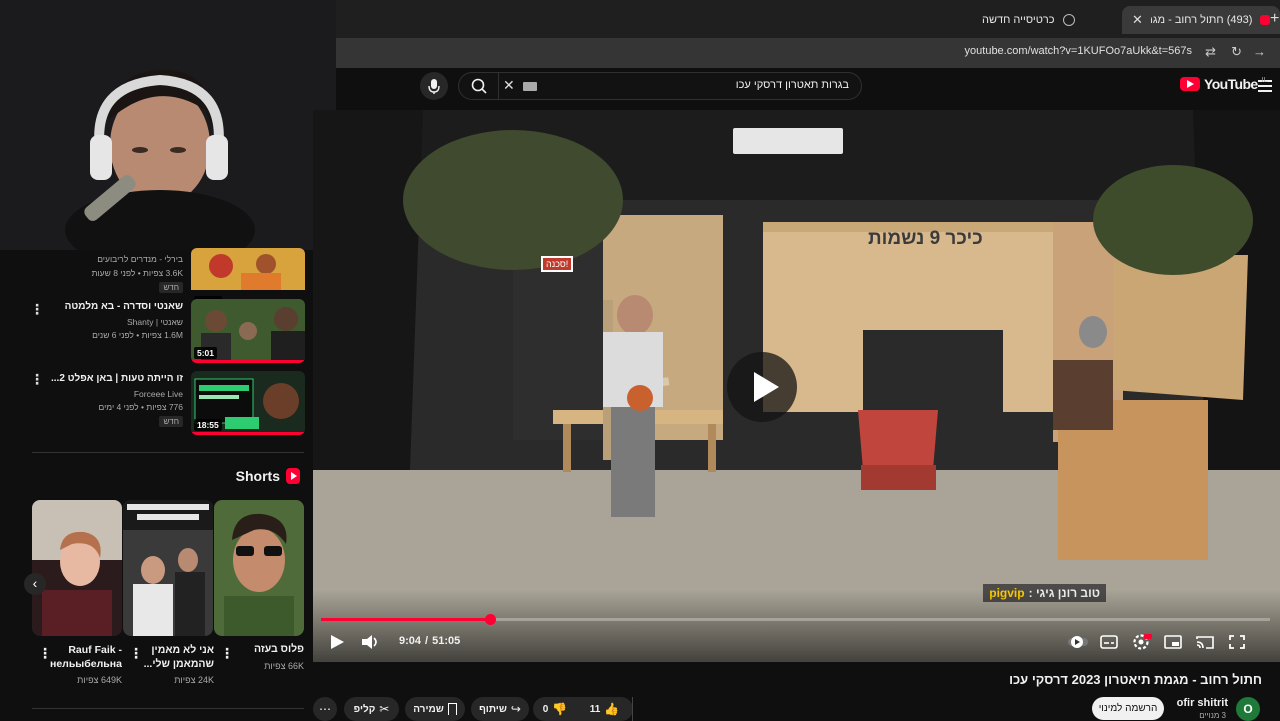  I want to click on volume-button, so click(370, 642).